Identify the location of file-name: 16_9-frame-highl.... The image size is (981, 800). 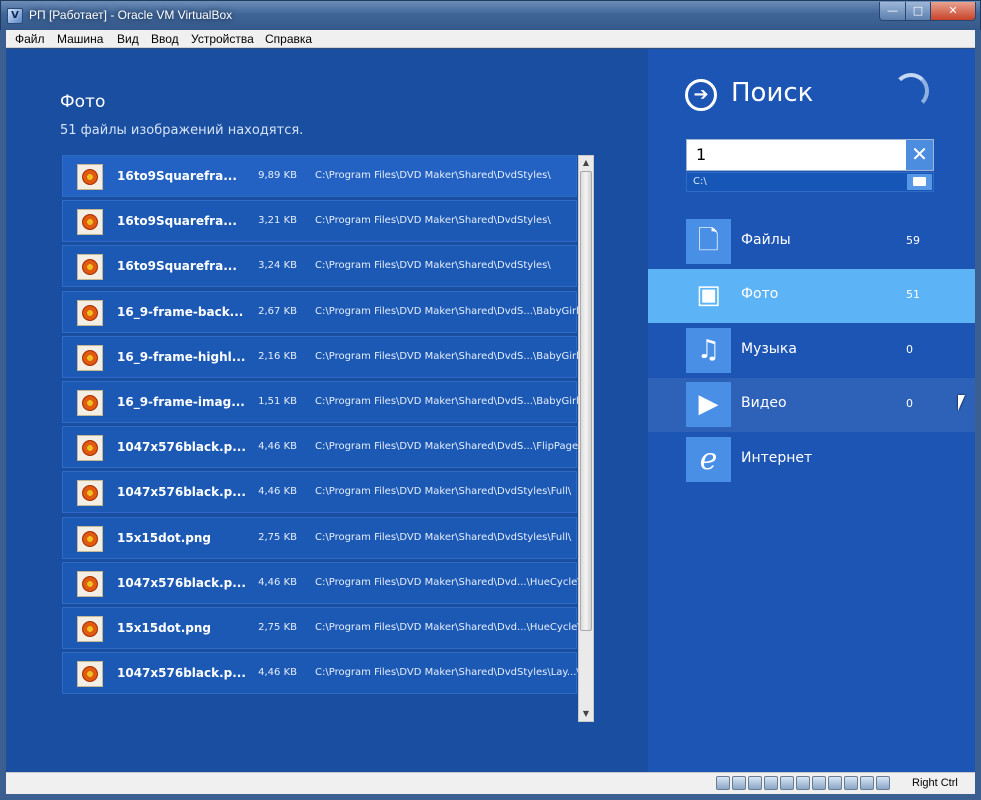
(181, 356).